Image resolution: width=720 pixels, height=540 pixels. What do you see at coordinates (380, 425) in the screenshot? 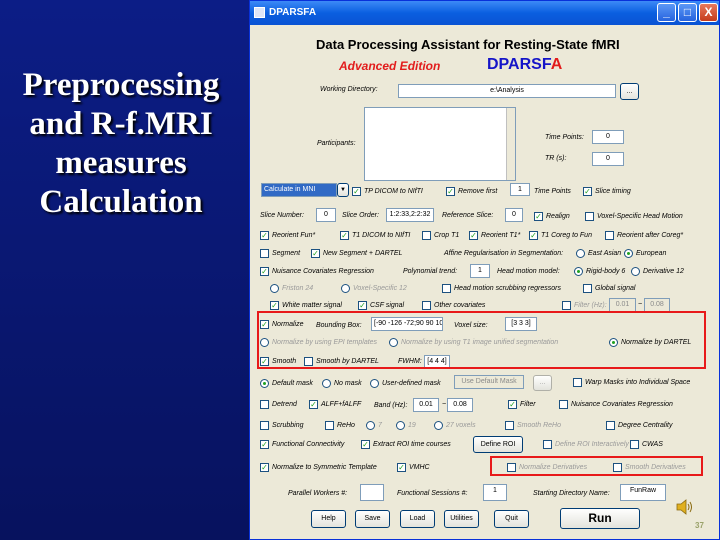
I see `reho-7-label: 7` at bounding box center [380, 425].